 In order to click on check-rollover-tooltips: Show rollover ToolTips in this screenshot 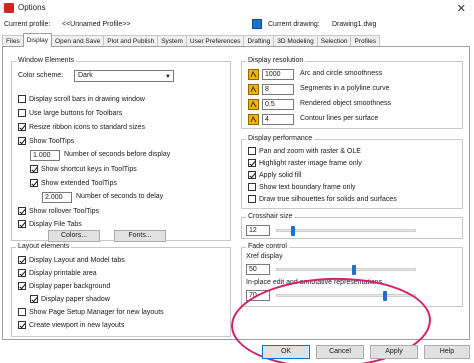, I will do `click(58, 211)`.